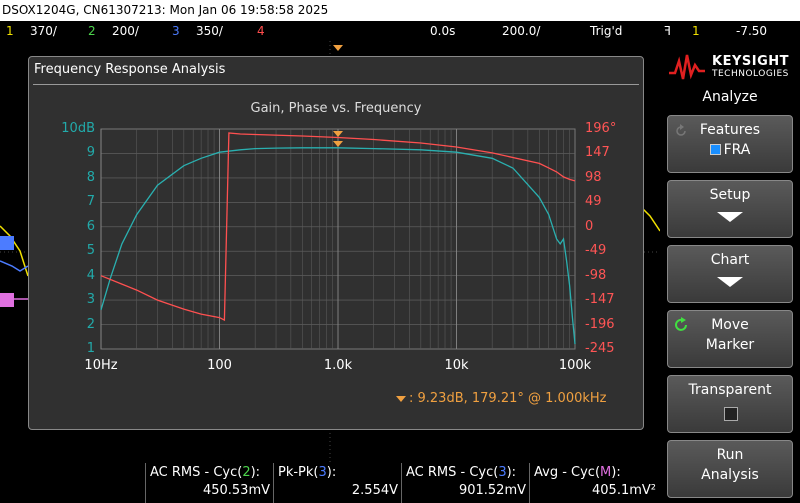 The height and width of the screenshot is (503, 800). Describe the element at coordinates (7, 243) in the screenshot. I see `ch3-ground-marker` at that location.